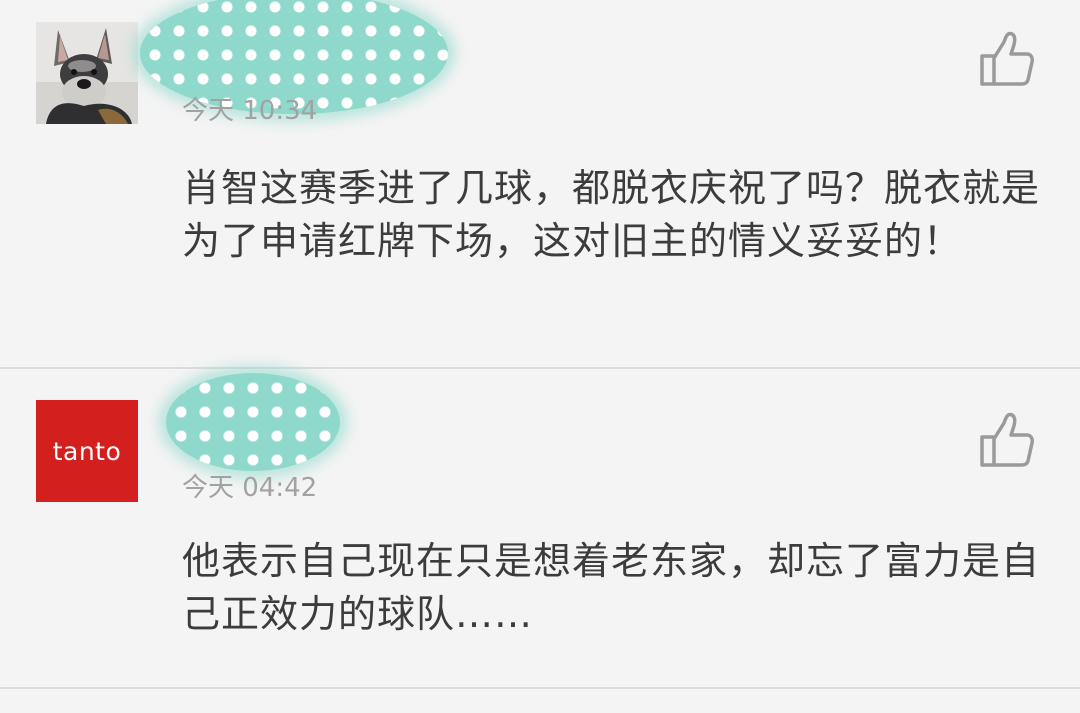 The image size is (1080, 713). I want to click on avatar-logo-text: tanto, so click(87, 451).